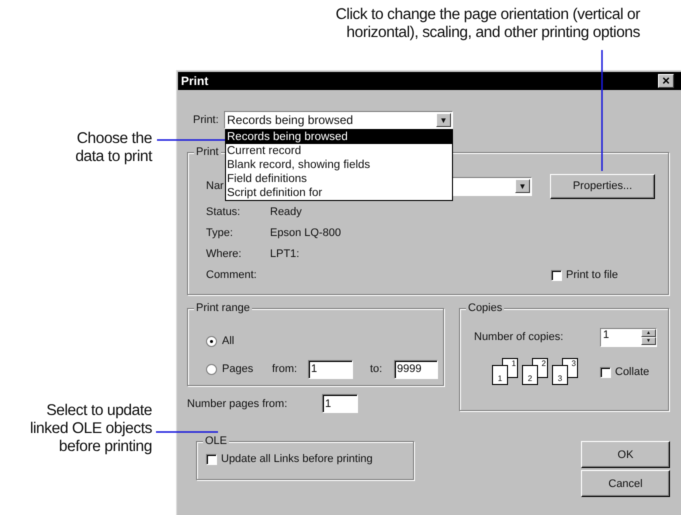  What do you see at coordinates (666, 81) in the screenshot?
I see `close-button: ×` at bounding box center [666, 81].